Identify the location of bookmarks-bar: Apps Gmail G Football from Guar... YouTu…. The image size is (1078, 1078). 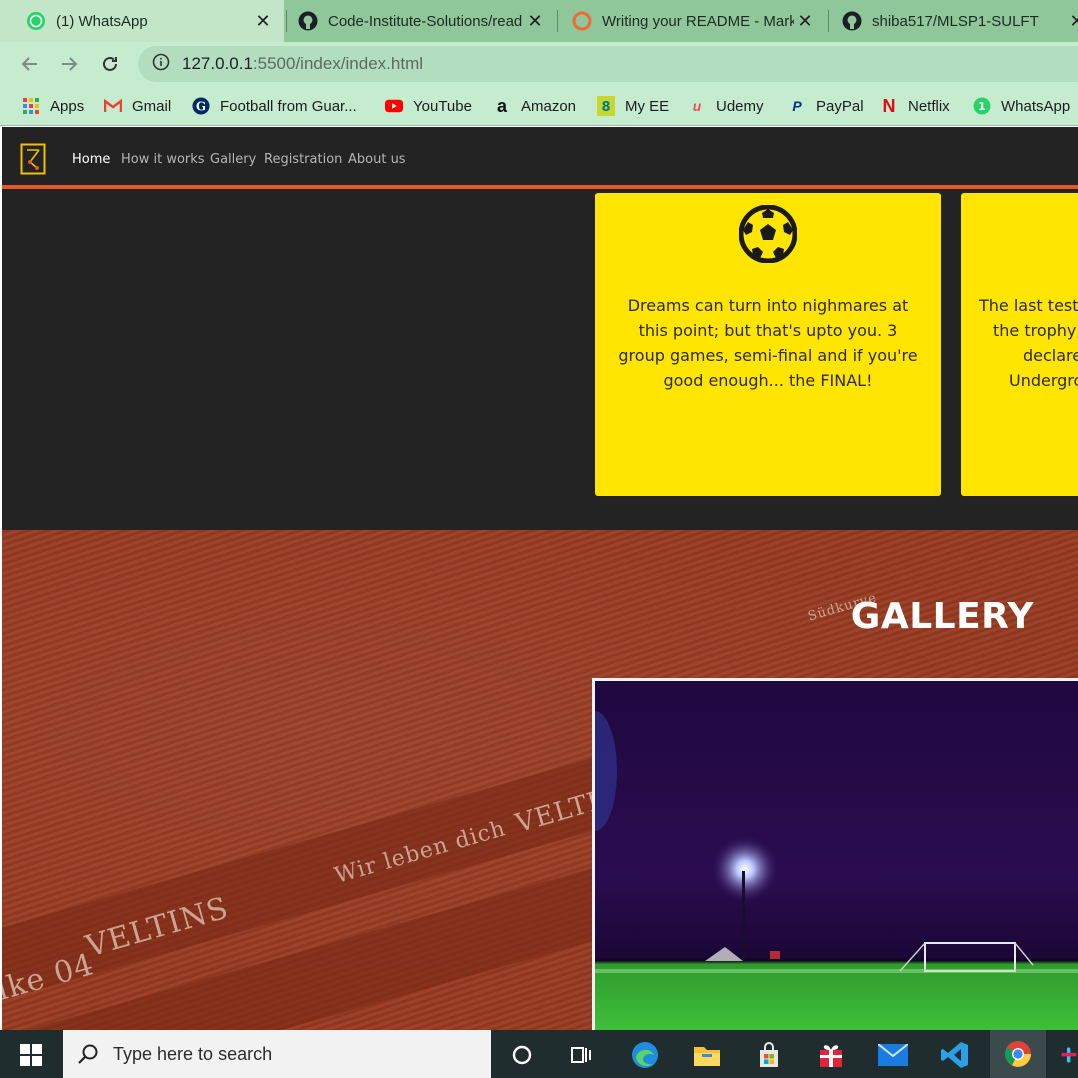
(539, 106).